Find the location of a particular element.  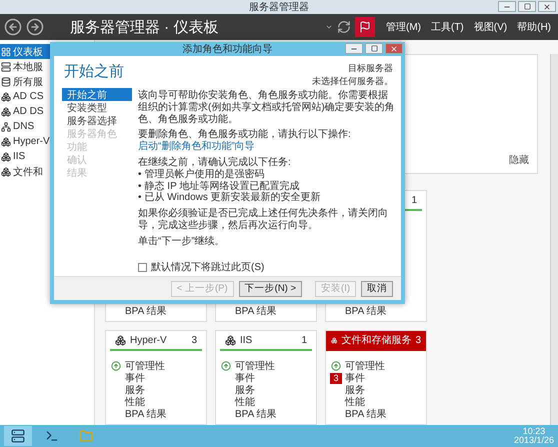

checkbox is located at coordinates (142, 267).